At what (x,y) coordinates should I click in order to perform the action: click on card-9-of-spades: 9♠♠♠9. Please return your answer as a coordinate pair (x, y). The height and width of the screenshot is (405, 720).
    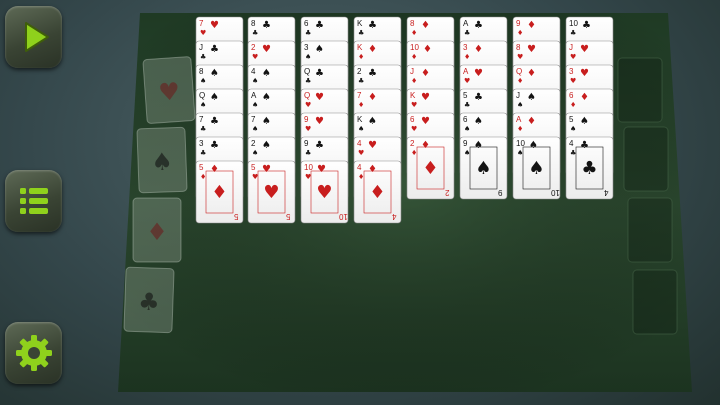
    Looking at the image, I should click on (483, 168).